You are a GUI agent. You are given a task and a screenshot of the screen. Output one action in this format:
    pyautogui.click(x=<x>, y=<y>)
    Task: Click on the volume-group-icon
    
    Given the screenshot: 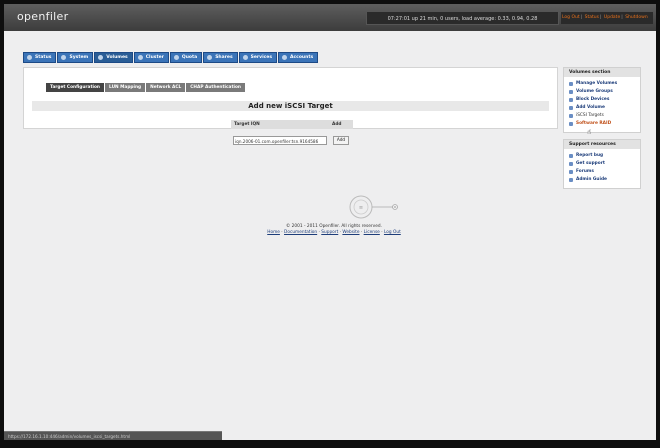 What is the action you would take?
    pyautogui.click(x=571, y=92)
    